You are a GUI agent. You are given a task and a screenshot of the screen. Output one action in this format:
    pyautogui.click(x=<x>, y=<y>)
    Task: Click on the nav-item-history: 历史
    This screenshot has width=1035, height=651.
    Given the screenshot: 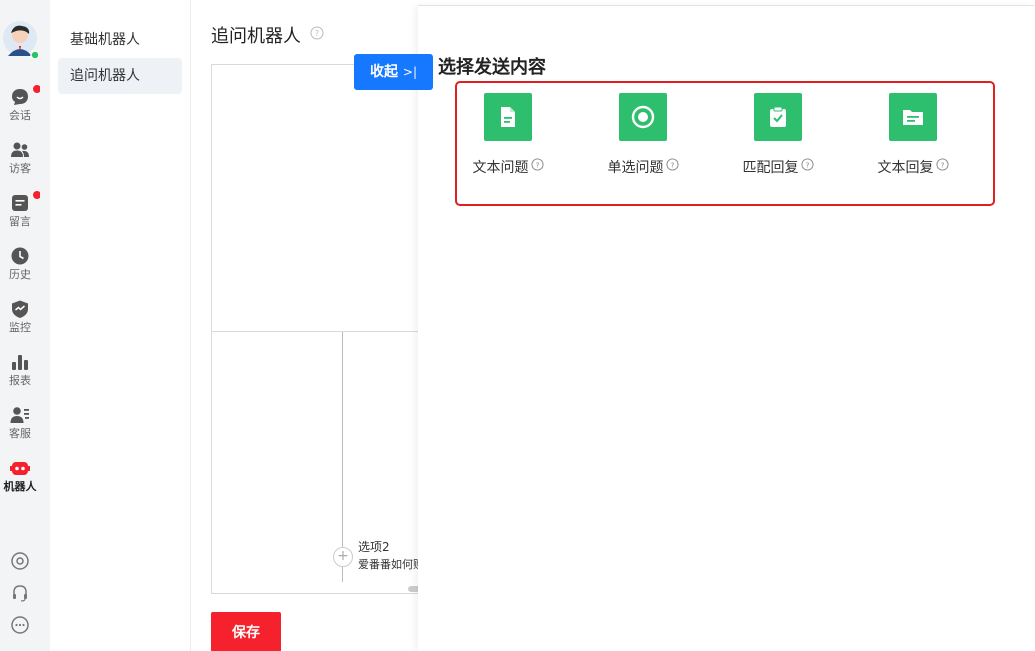 What is the action you would take?
    pyautogui.click(x=20, y=263)
    